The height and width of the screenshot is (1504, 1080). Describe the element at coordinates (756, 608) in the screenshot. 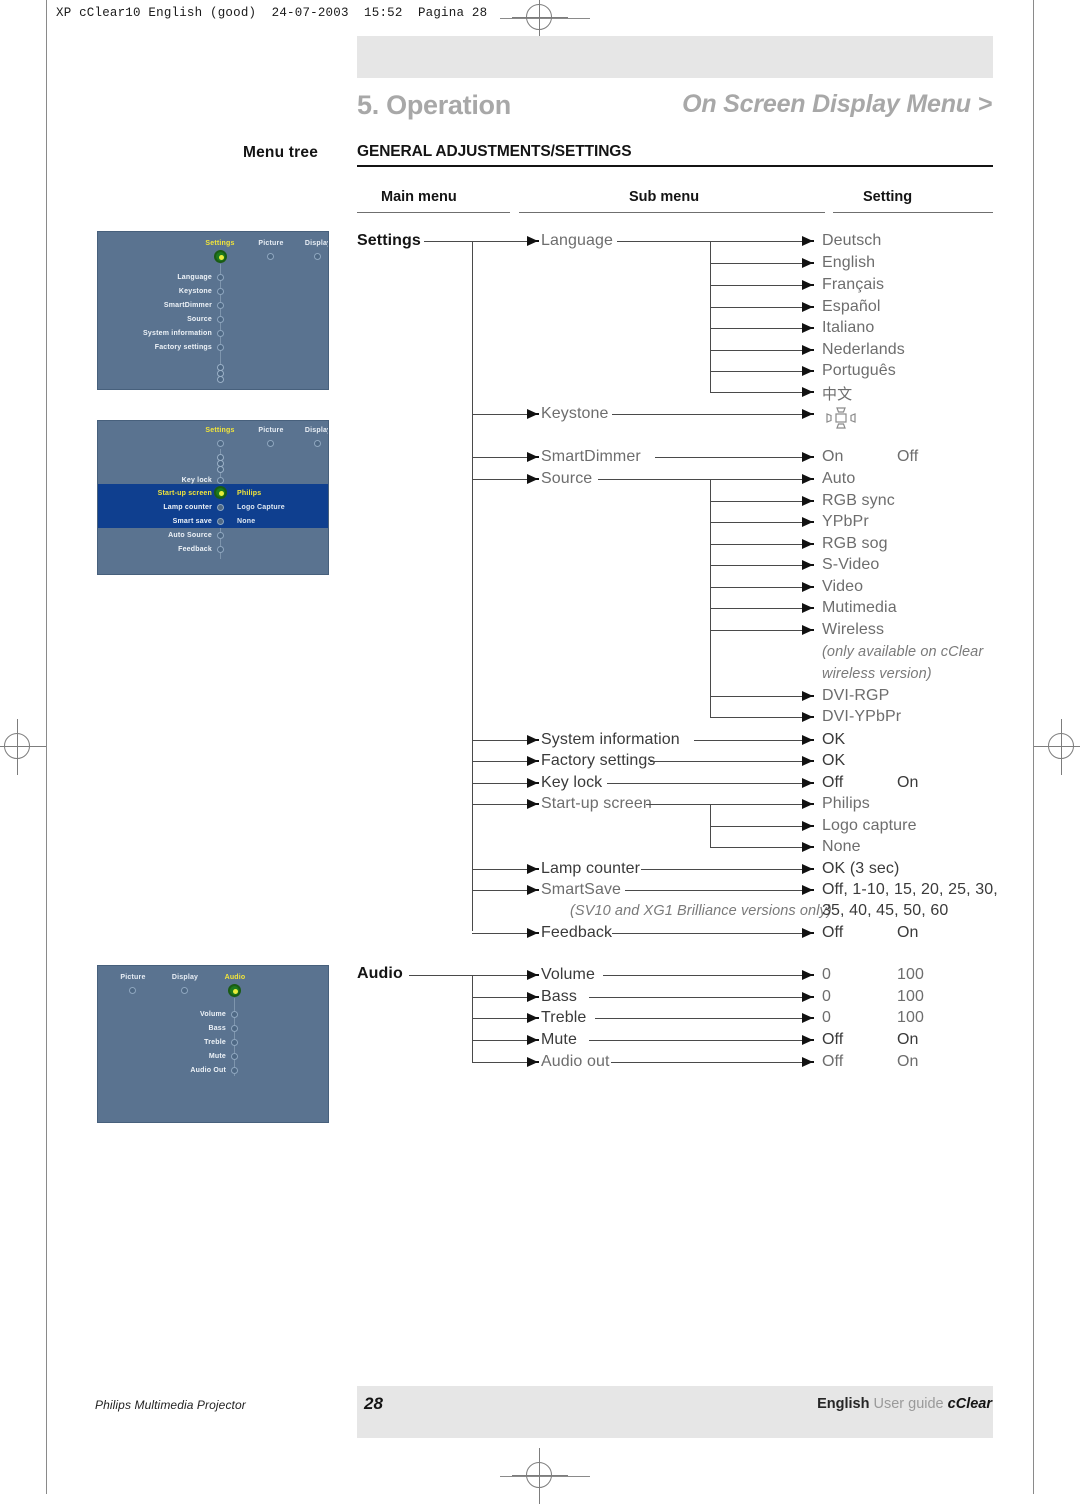

I see `source-line-mutimedia` at that location.